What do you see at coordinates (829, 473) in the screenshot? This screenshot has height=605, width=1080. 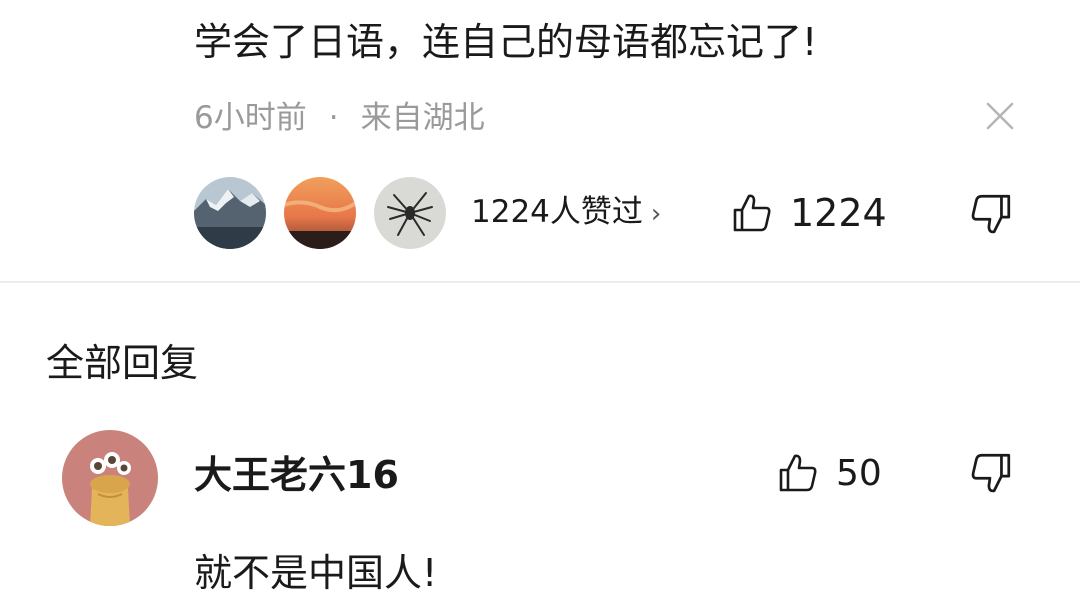 I see `reply-like-button: 50` at bounding box center [829, 473].